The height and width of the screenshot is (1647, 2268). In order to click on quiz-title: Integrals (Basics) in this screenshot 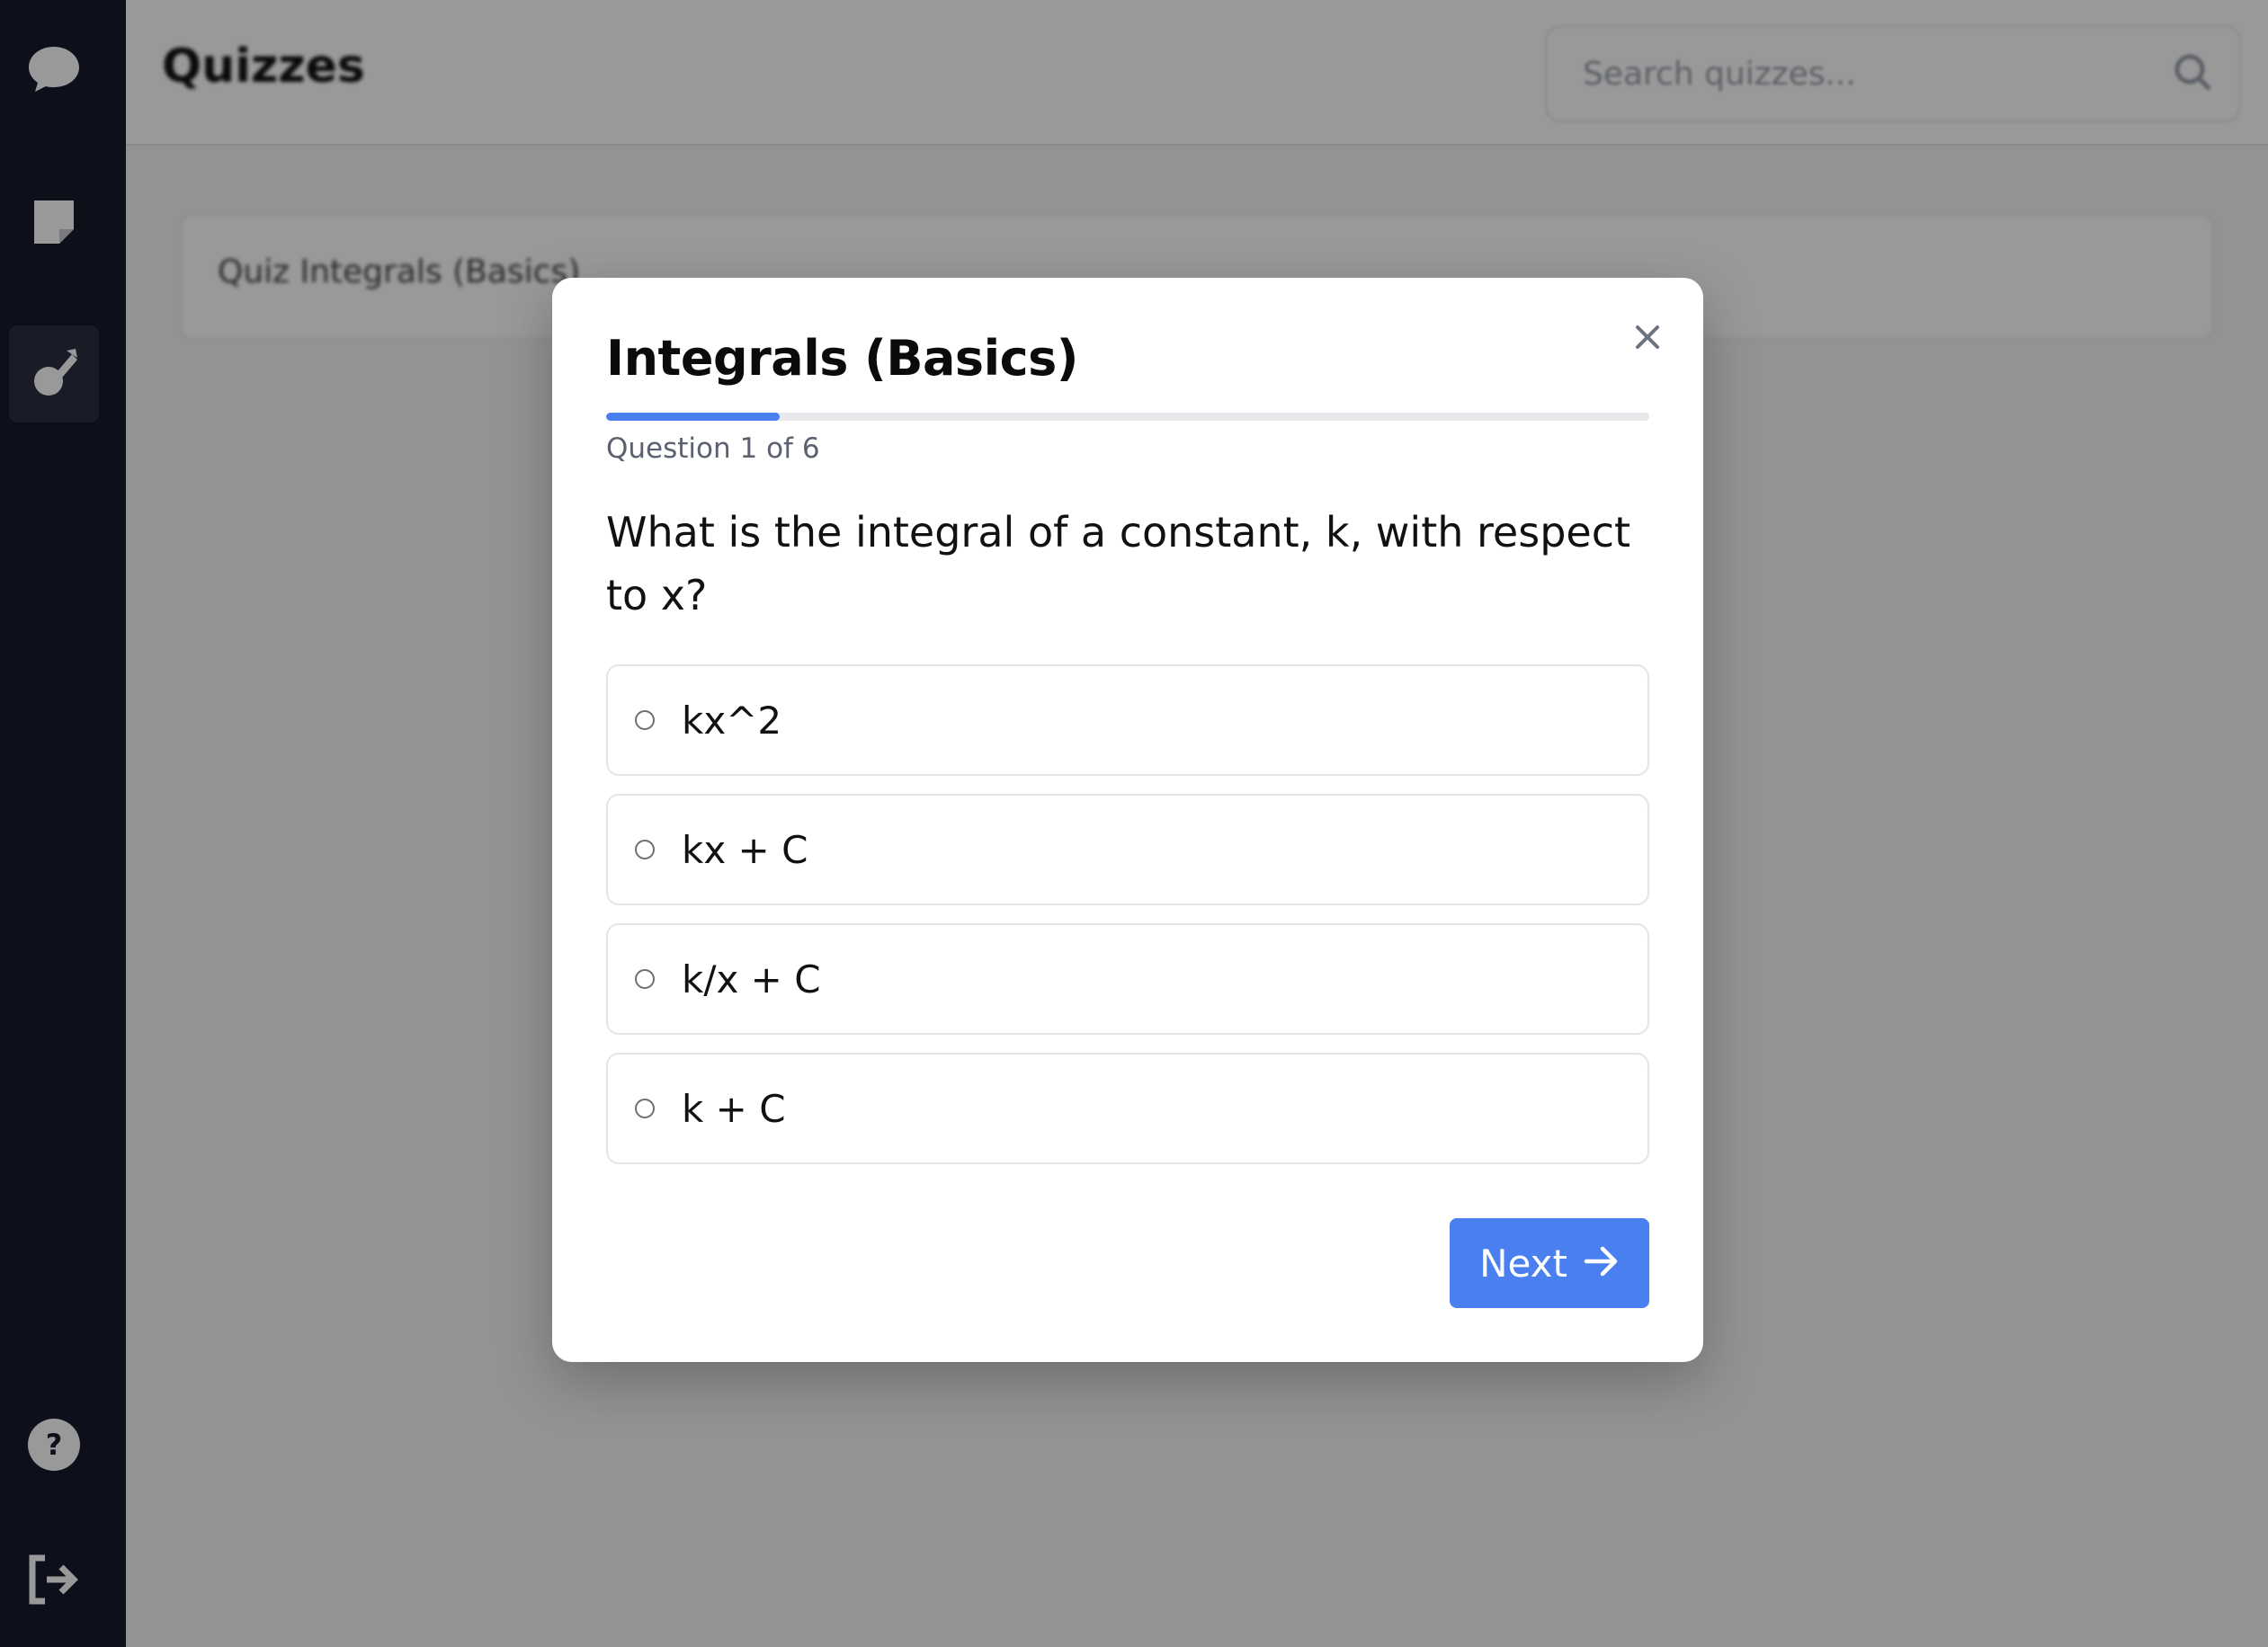, I will do `click(842, 358)`.